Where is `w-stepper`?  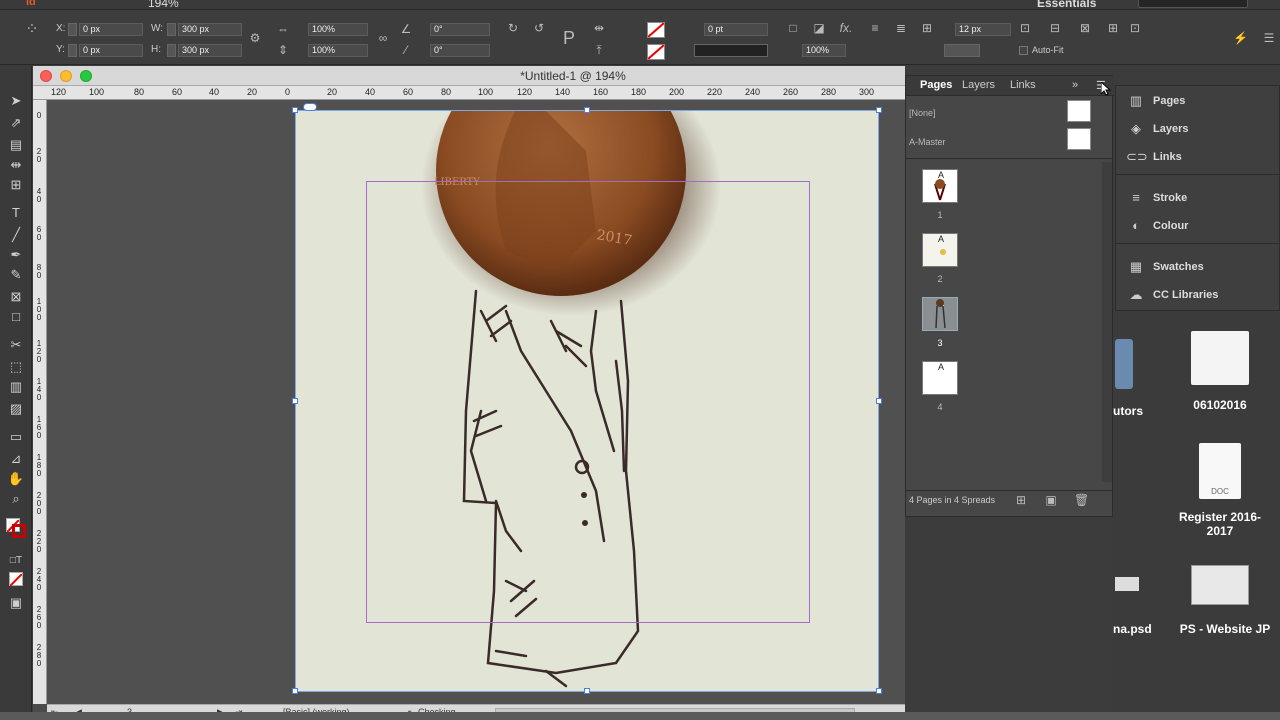
w-stepper is located at coordinates (171, 29).